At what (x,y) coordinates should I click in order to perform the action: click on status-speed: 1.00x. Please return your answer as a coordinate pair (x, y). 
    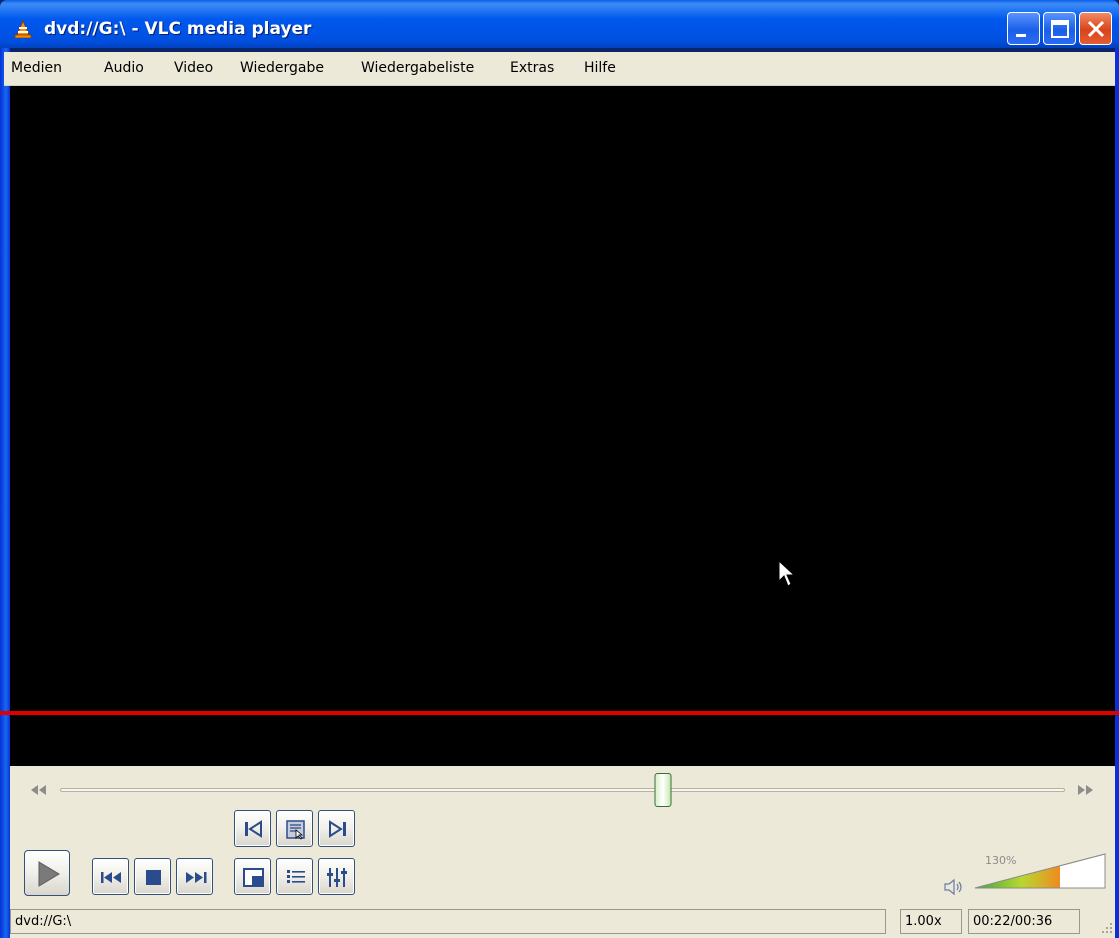
    Looking at the image, I should click on (931, 921).